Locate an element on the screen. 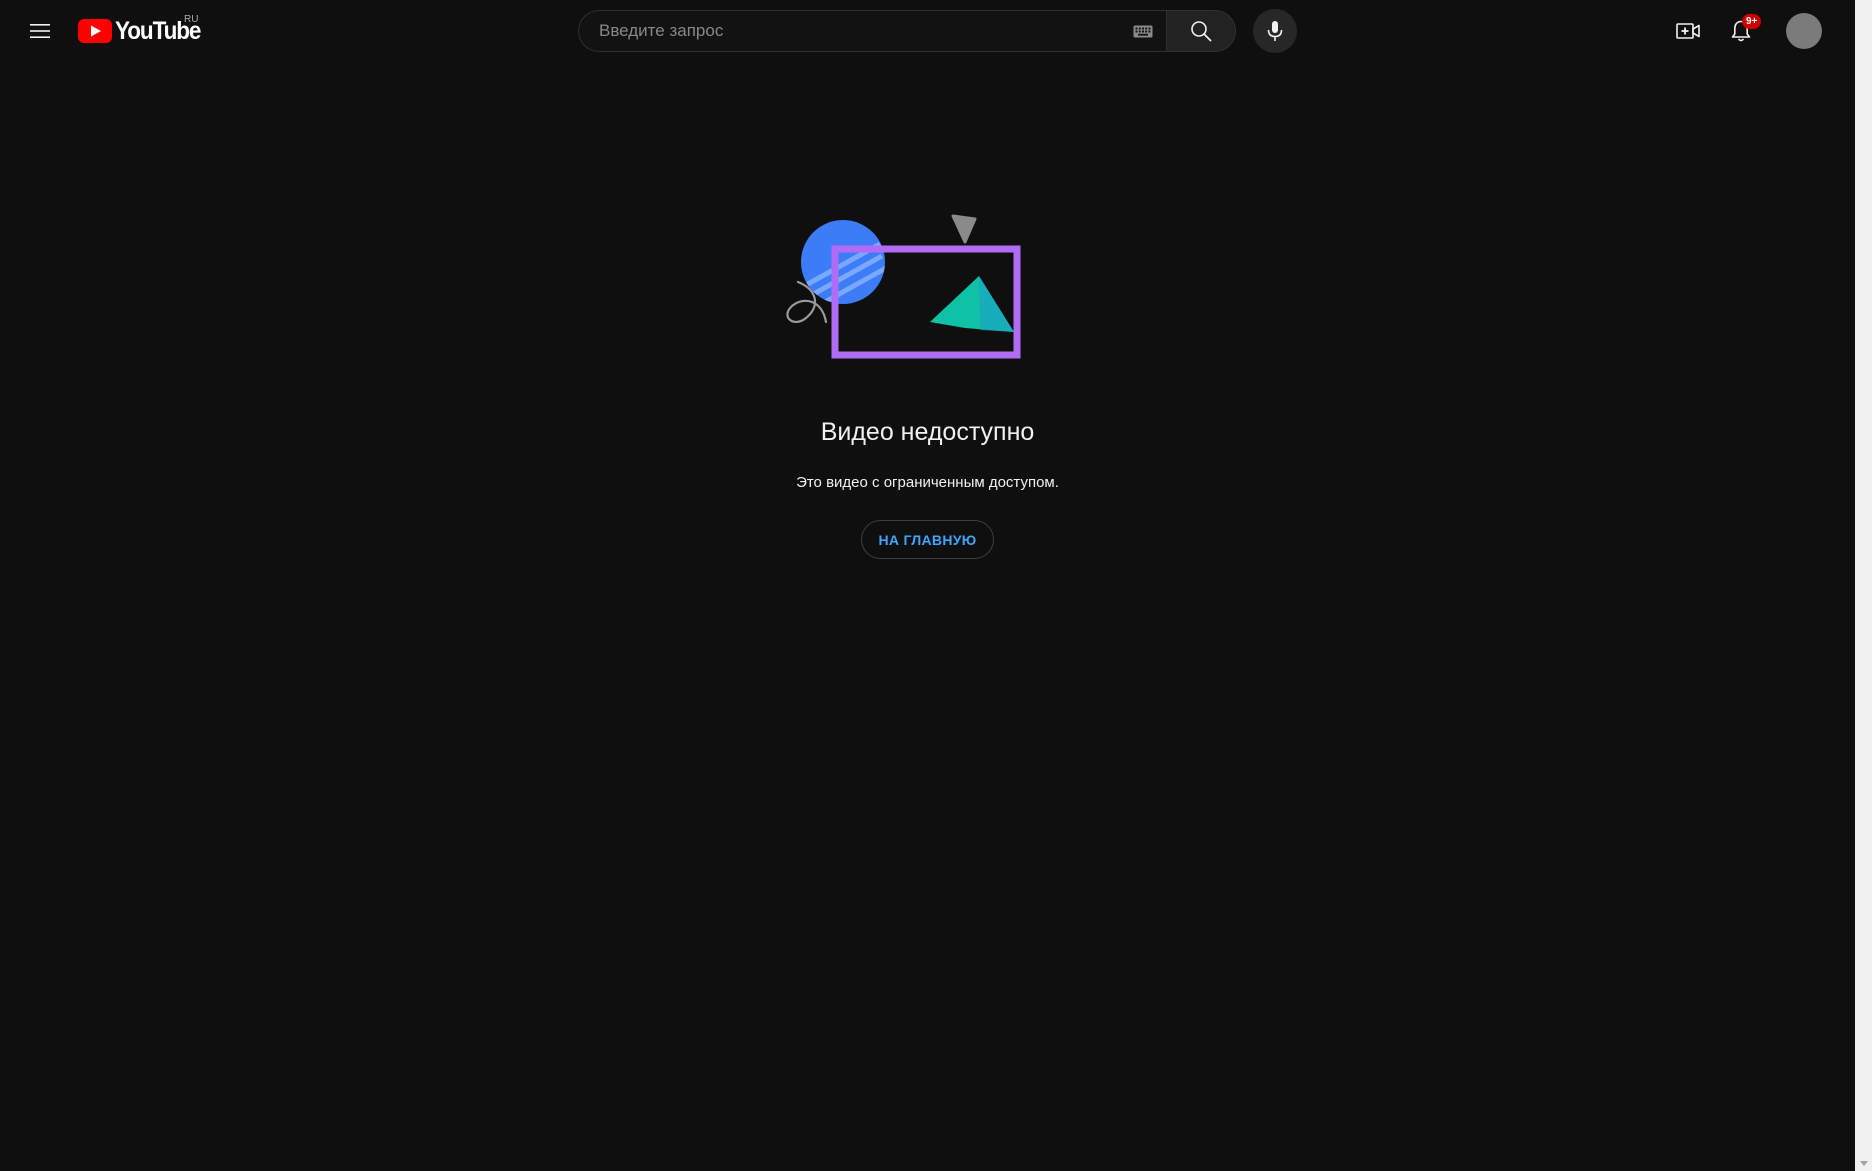 The height and width of the screenshot is (1171, 1872). search-area is located at coordinates (937, 31).